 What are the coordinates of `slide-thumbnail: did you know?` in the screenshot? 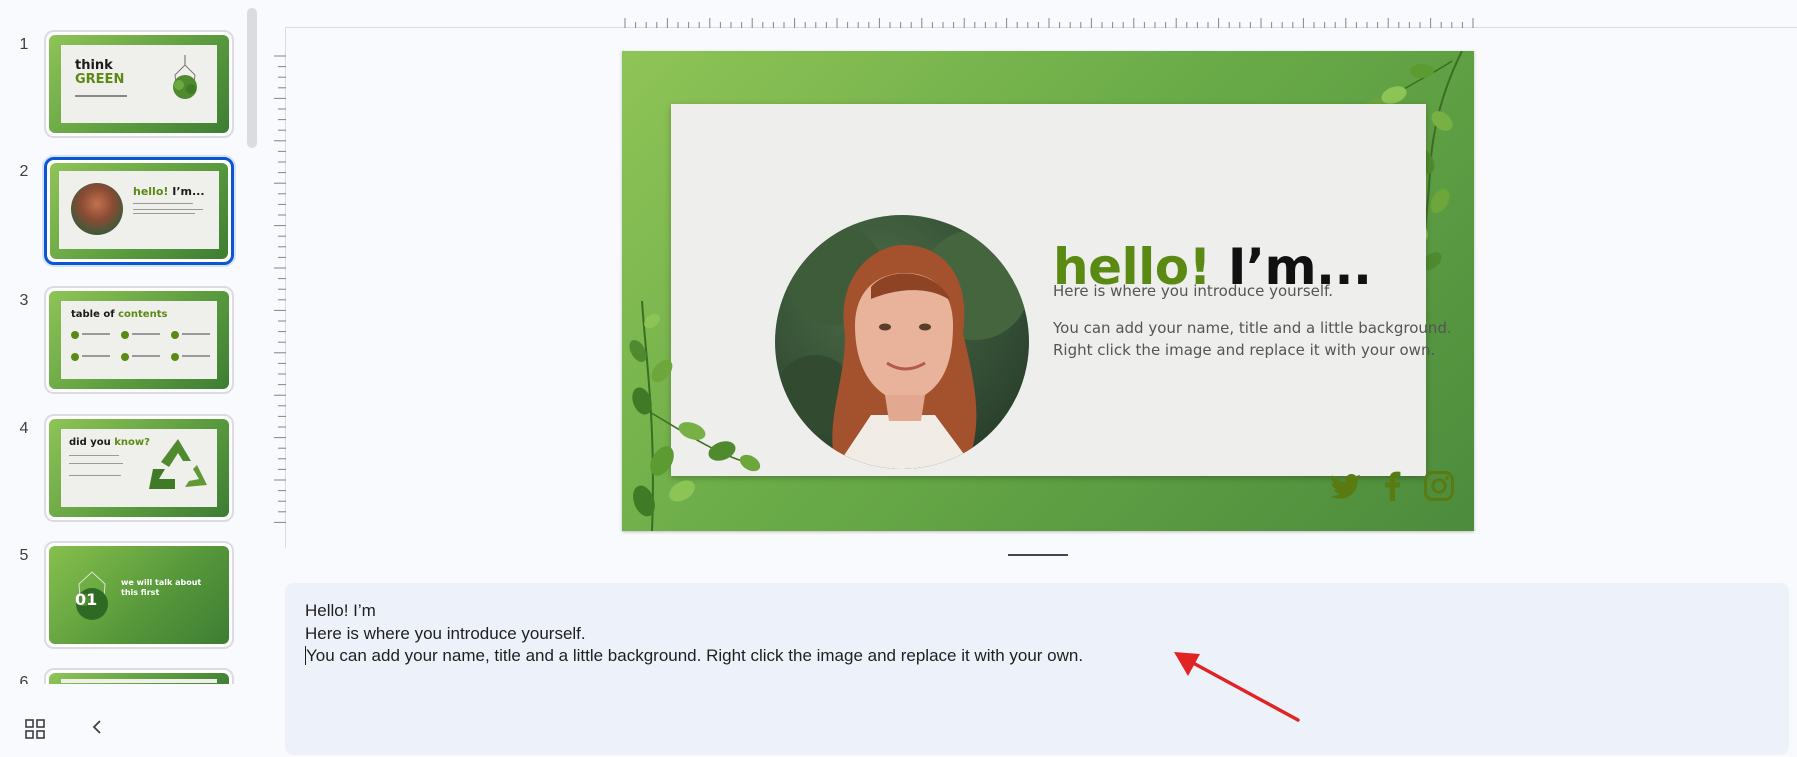 It's located at (139, 468).